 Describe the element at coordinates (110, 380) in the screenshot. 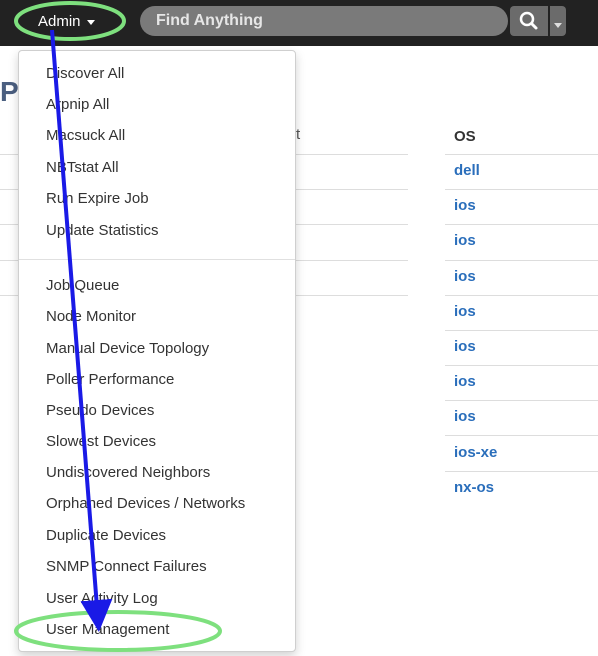

I see `menu-item-poller-performance: Poller Performance` at that location.